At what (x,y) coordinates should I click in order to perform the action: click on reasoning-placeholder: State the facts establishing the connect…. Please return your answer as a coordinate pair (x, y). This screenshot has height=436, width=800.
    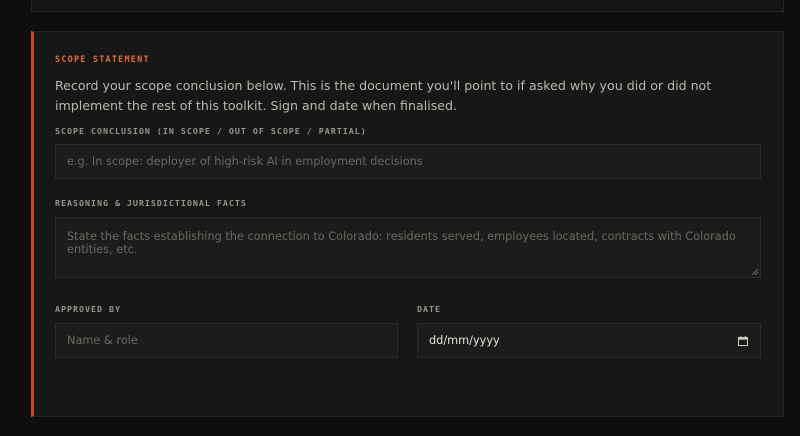
    Looking at the image, I should click on (401, 243).